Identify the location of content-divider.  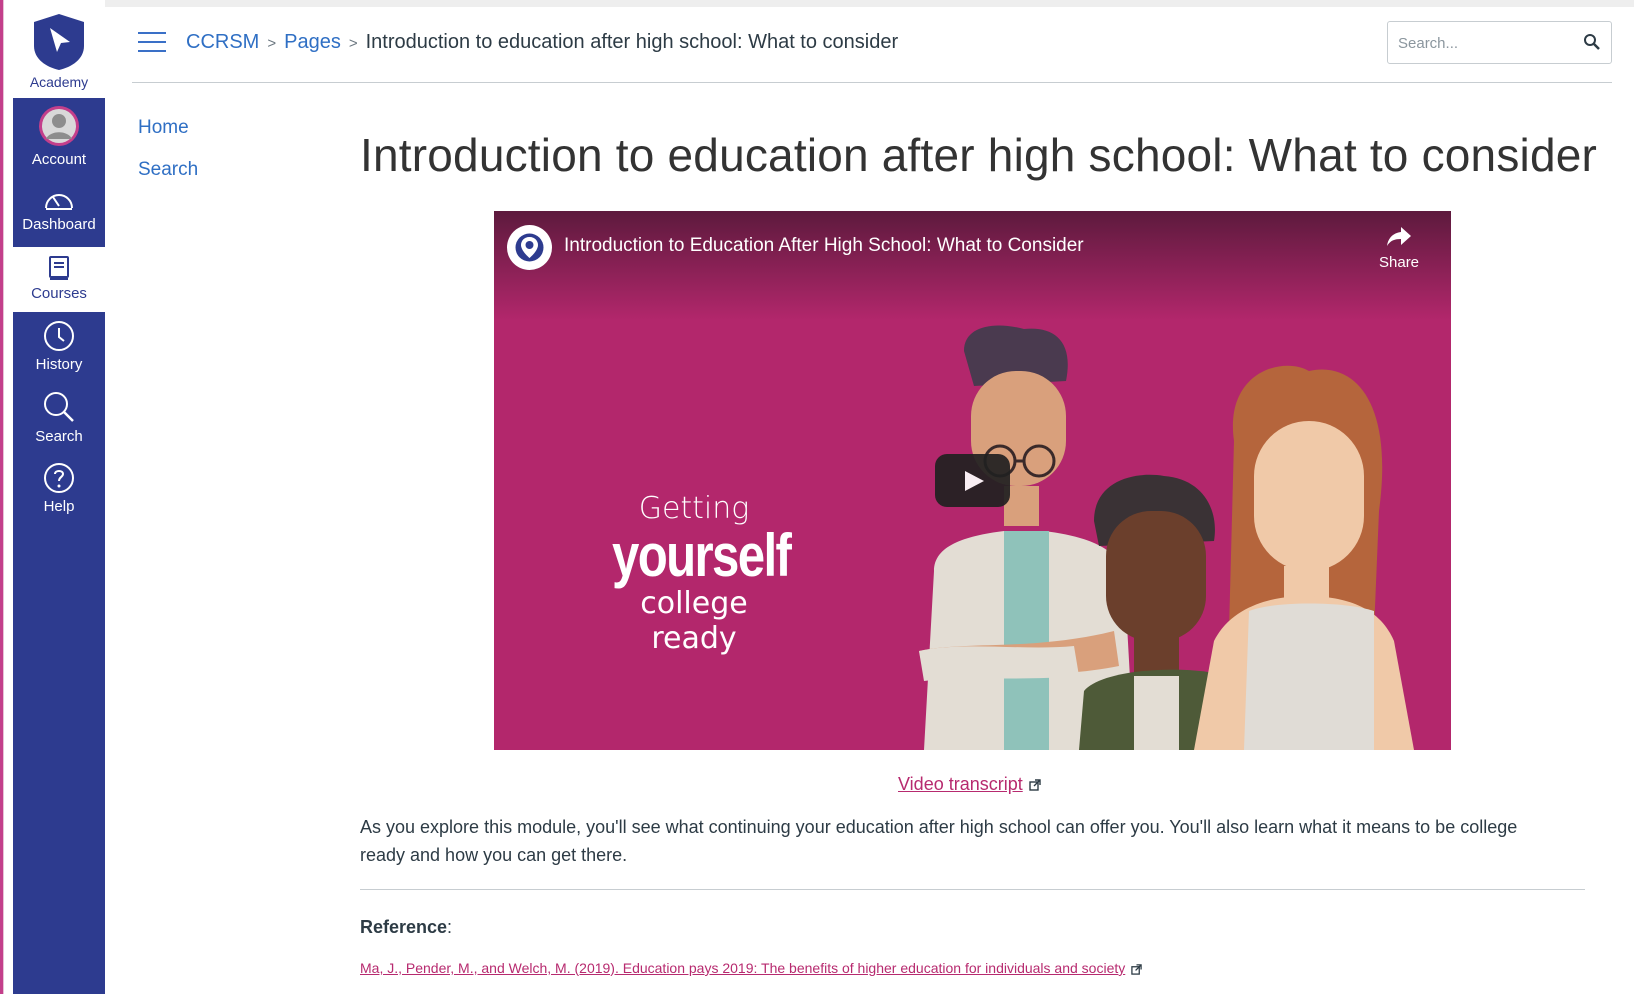
(972, 889).